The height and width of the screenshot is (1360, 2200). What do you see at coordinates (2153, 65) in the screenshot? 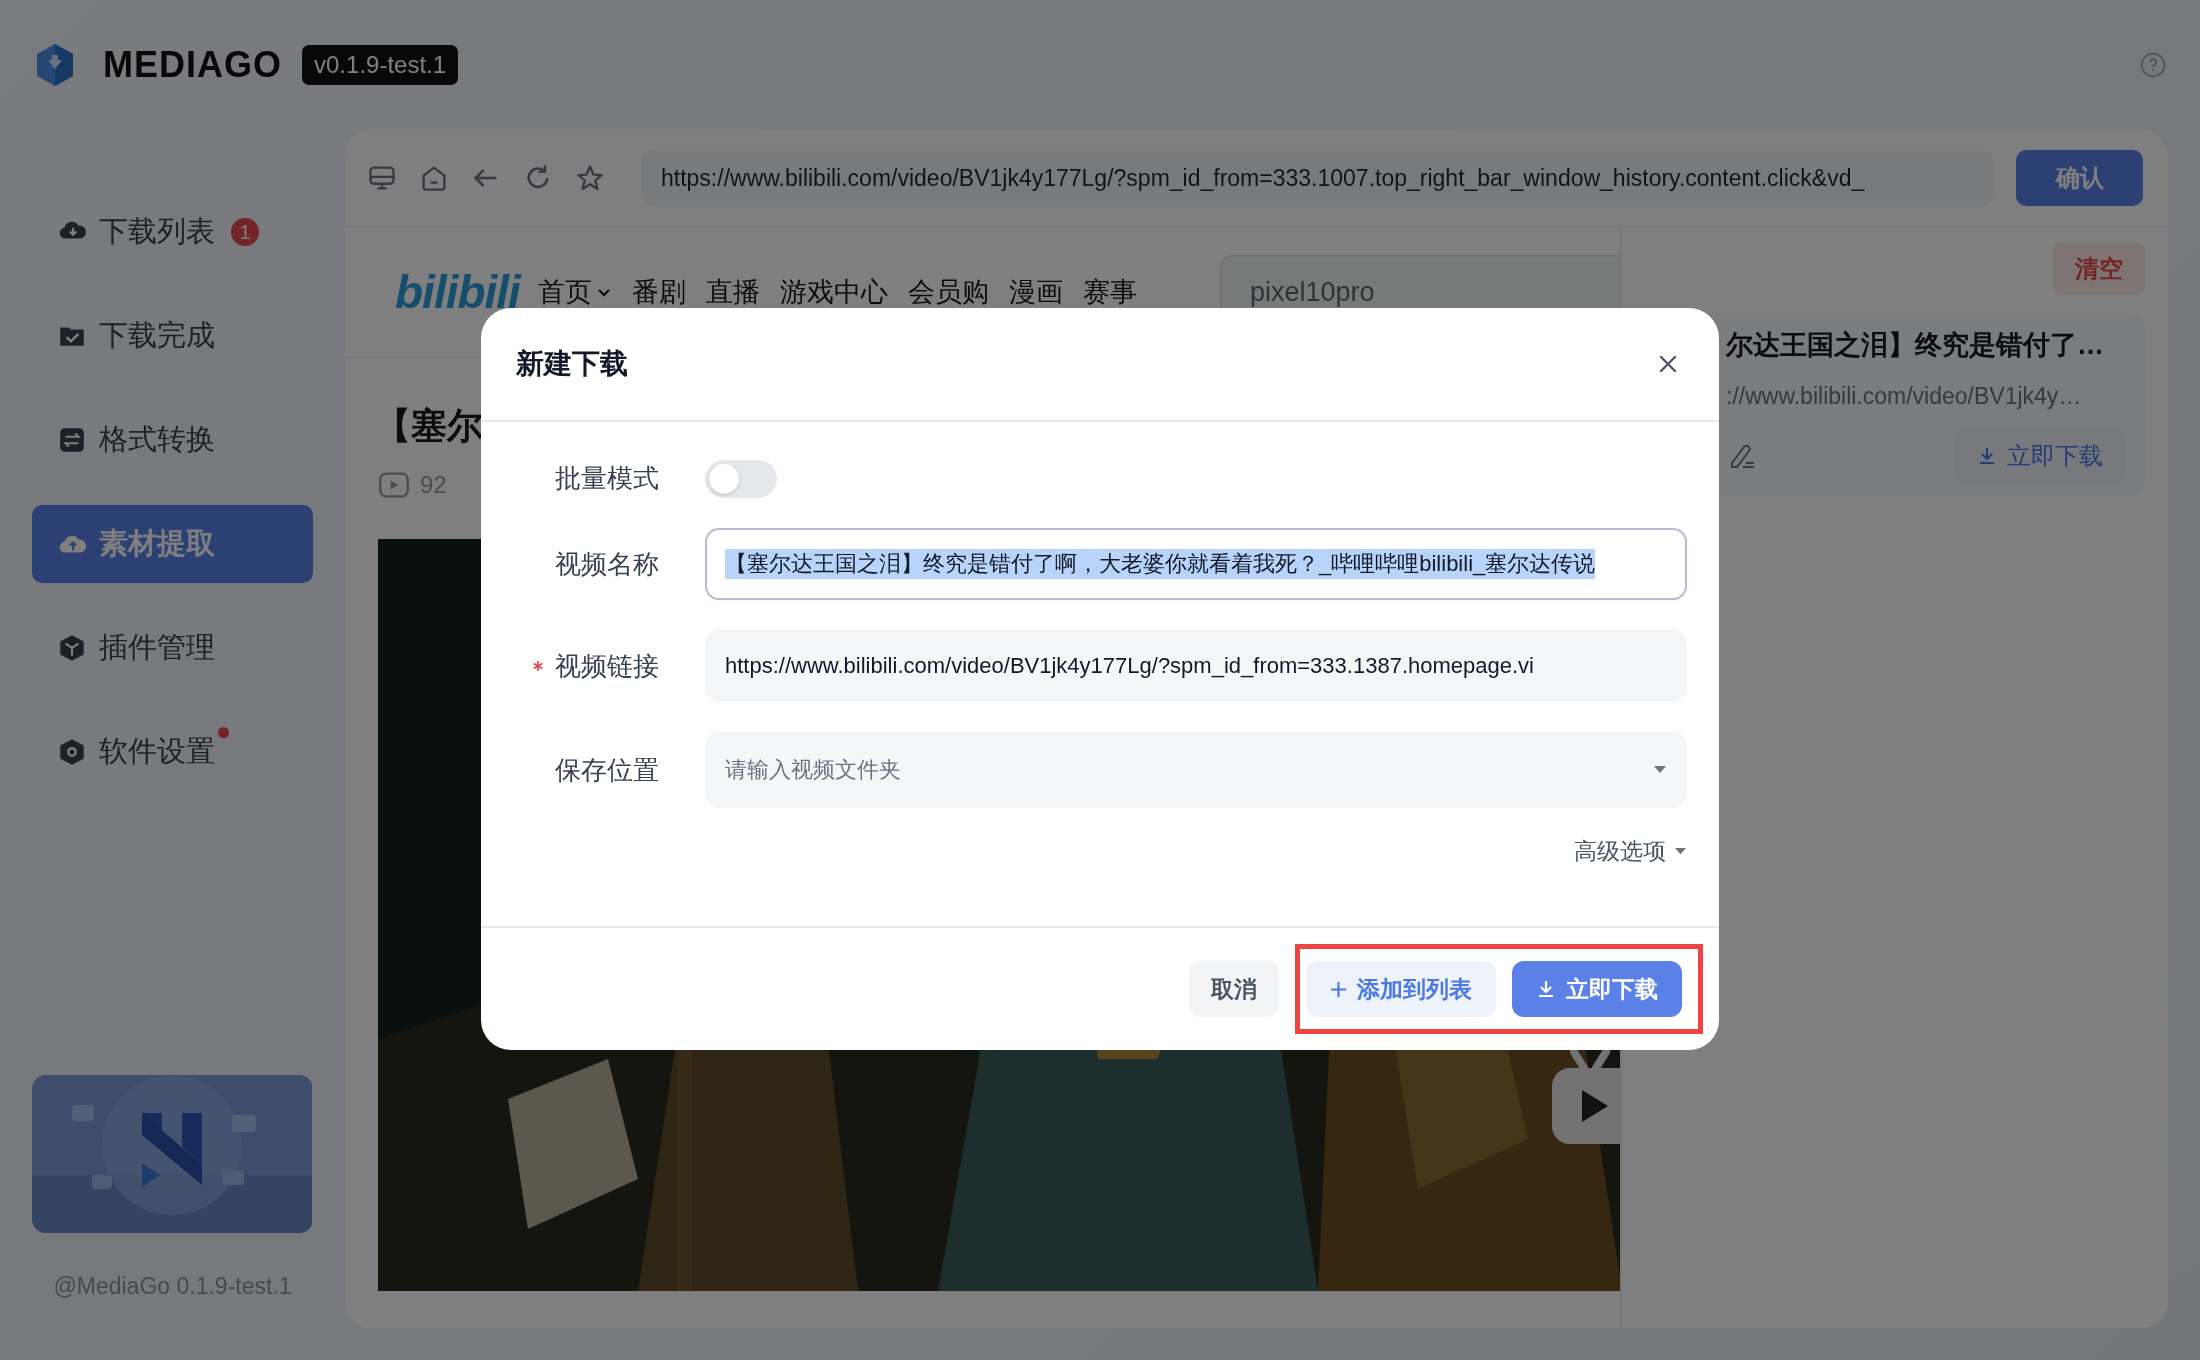
I see `help-icon` at bounding box center [2153, 65].